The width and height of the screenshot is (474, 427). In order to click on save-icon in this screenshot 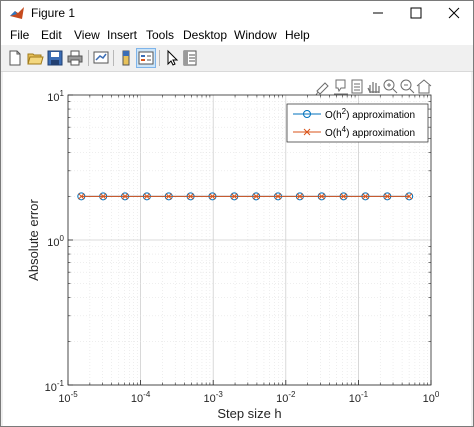, I will do `click(55, 58)`.